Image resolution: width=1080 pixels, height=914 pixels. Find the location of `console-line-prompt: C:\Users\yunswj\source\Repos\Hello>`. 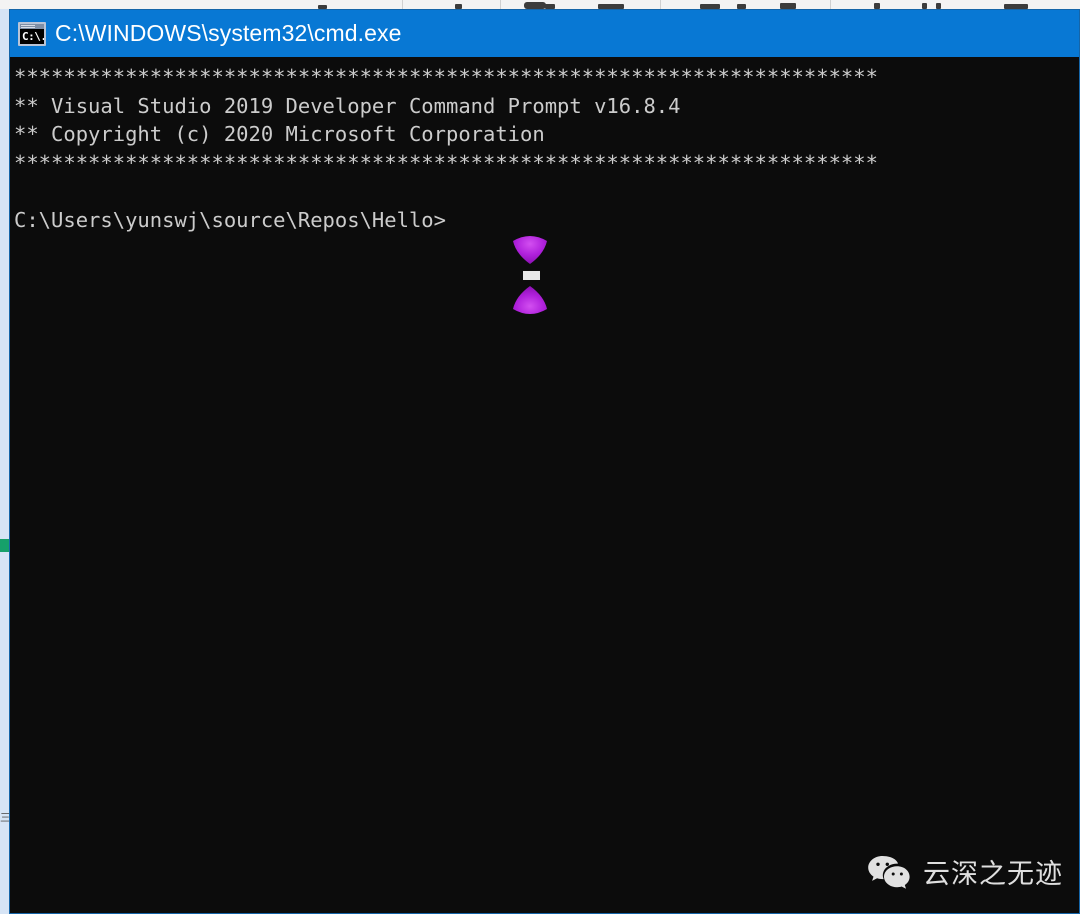

console-line-prompt: C:\Users\yunswj\source\Repos\Hello> is located at coordinates (230, 219).